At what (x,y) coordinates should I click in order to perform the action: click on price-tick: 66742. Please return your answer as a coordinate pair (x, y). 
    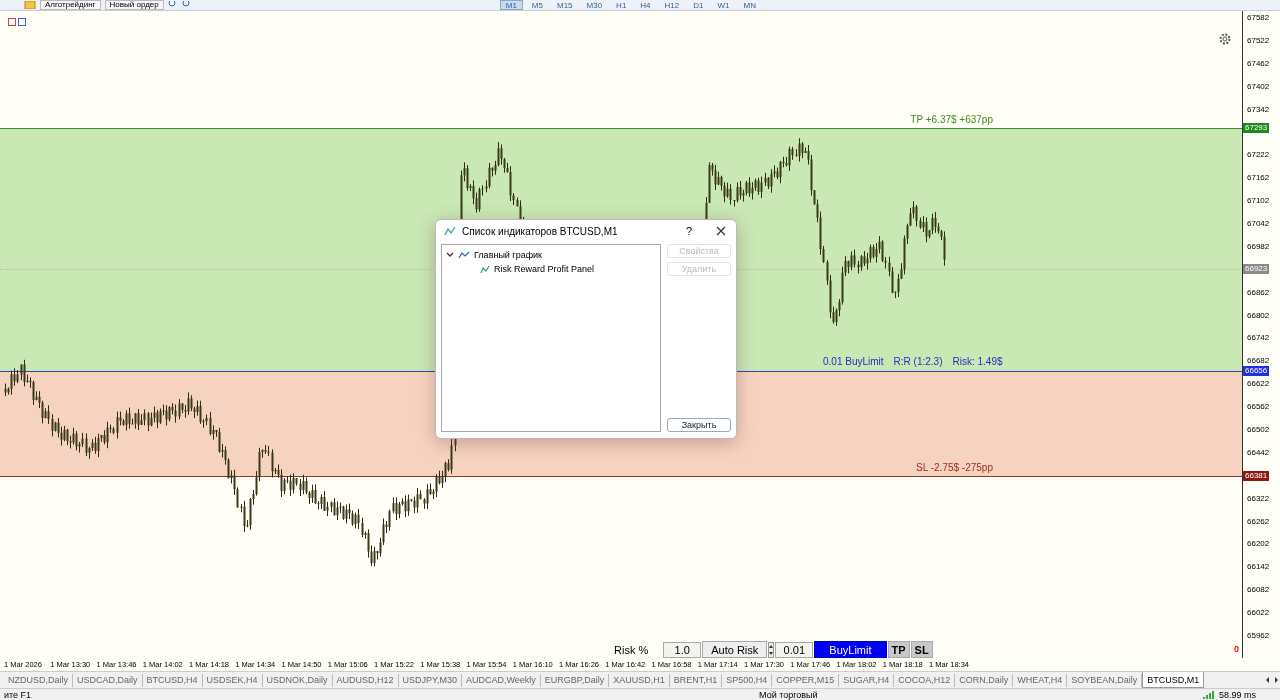
    Looking at the image, I should click on (1258, 338).